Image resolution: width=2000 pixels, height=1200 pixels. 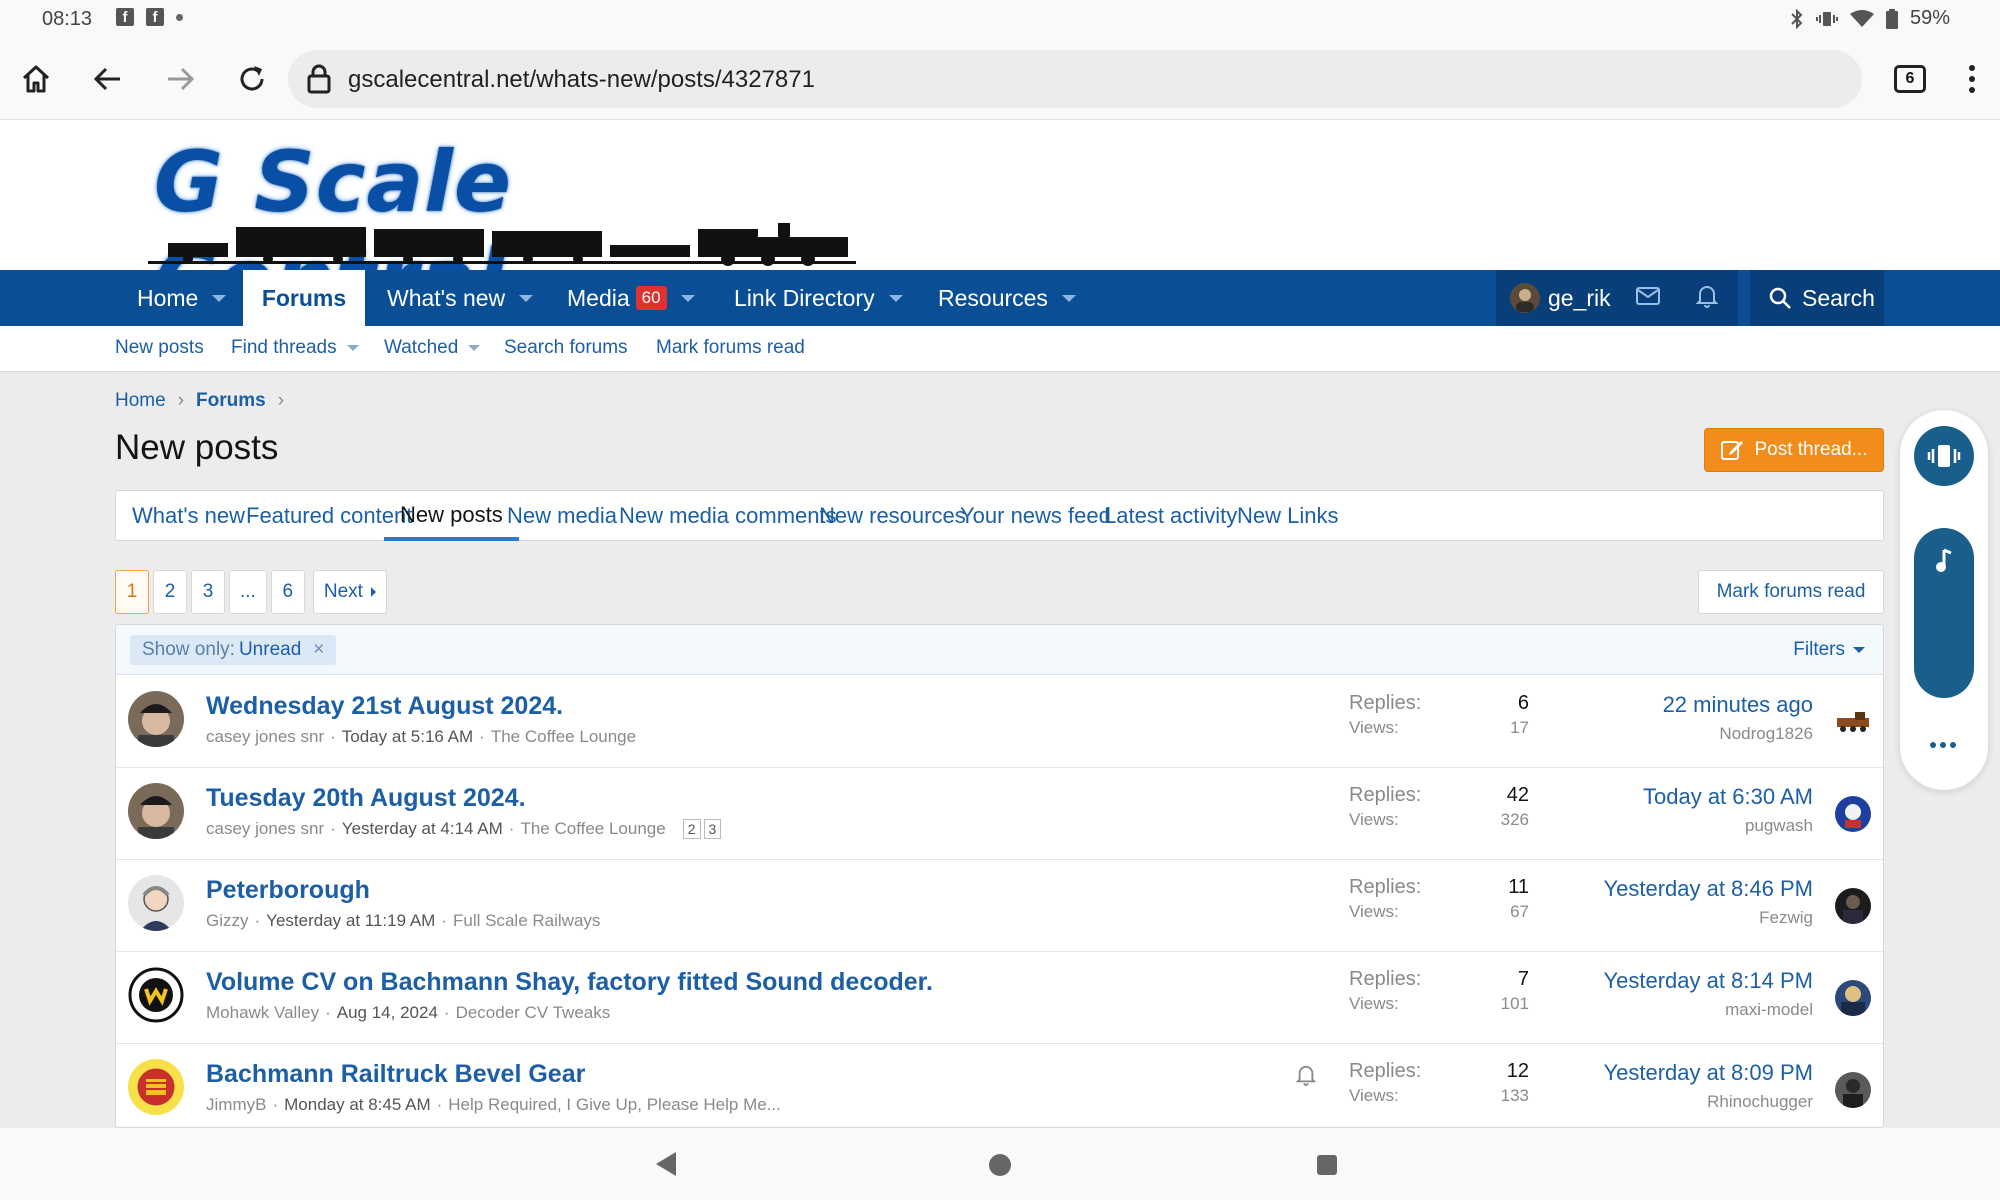 I want to click on filter-chip-label: Show only:, so click(x=188, y=649).